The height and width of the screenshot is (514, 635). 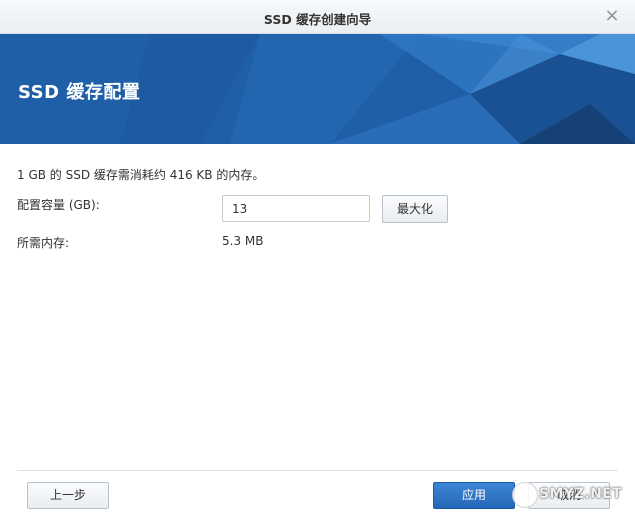 I want to click on window-title: SSD 缓存创建向导, so click(x=317, y=19).